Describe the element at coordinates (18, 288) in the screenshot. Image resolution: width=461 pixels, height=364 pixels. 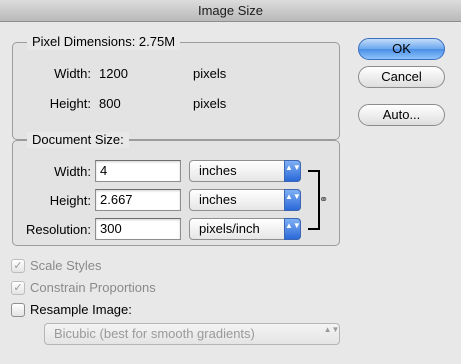
I see `constrain-proportions-checkbox: ✓` at that location.